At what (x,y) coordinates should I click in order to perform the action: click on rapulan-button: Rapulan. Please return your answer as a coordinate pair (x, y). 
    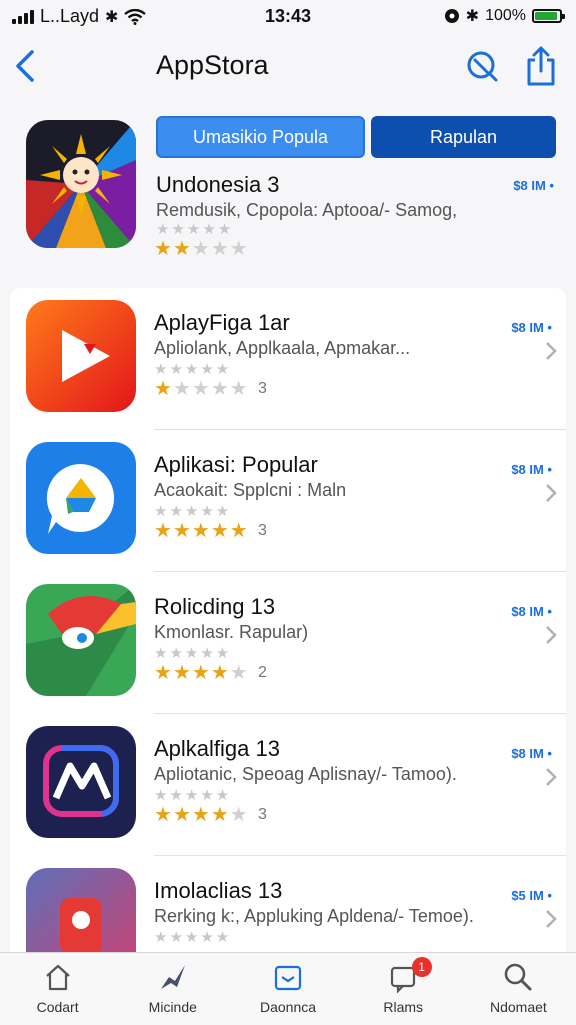
    Looking at the image, I should click on (463, 137).